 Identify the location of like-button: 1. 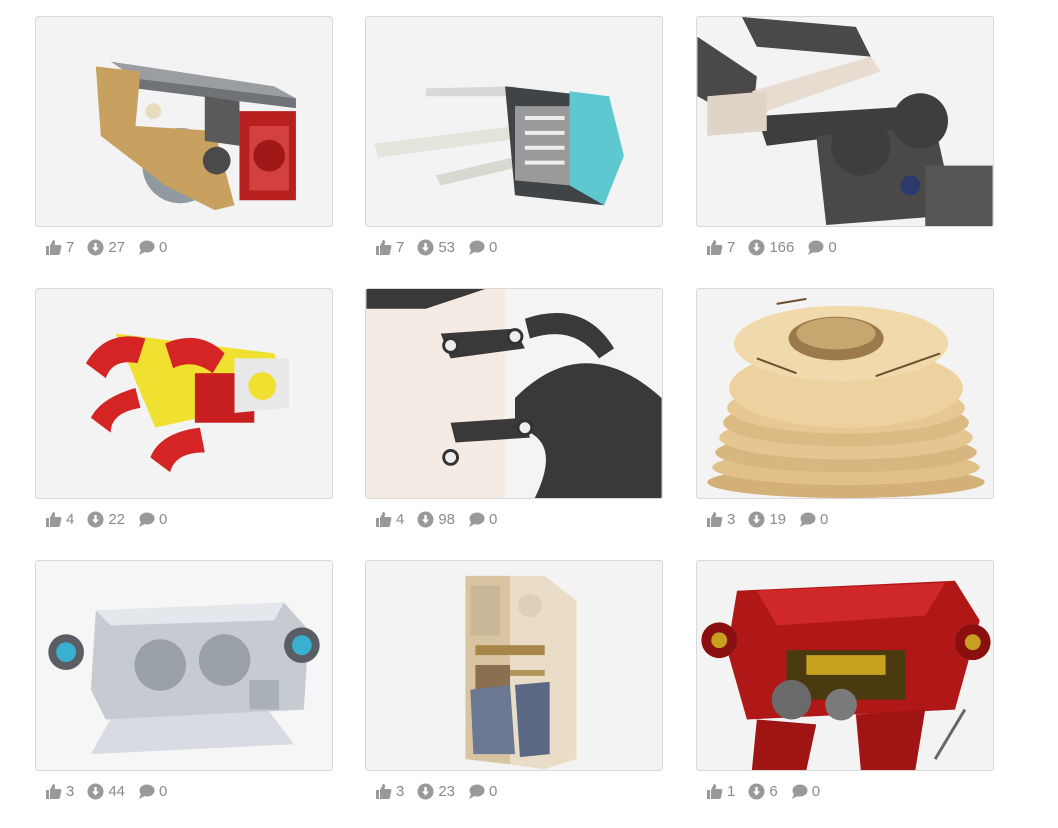
(720, 791).